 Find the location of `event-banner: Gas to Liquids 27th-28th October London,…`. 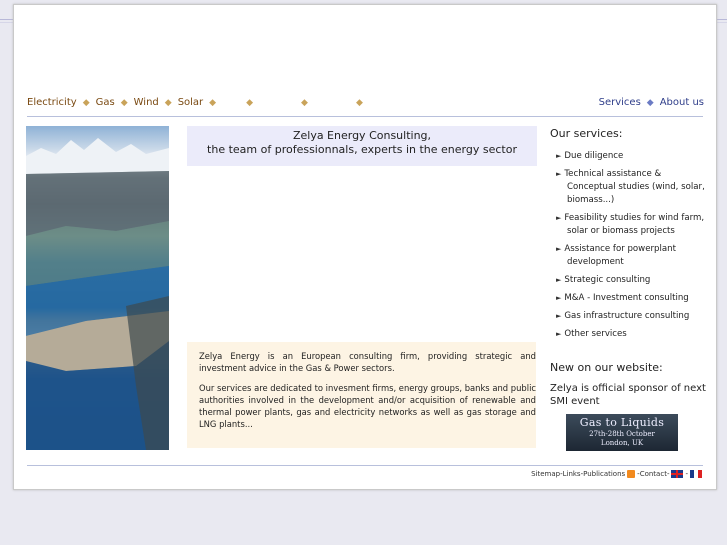

event-banner: Gas to Liquids 27th-28th October London,… is located at coordinates (622, 432).